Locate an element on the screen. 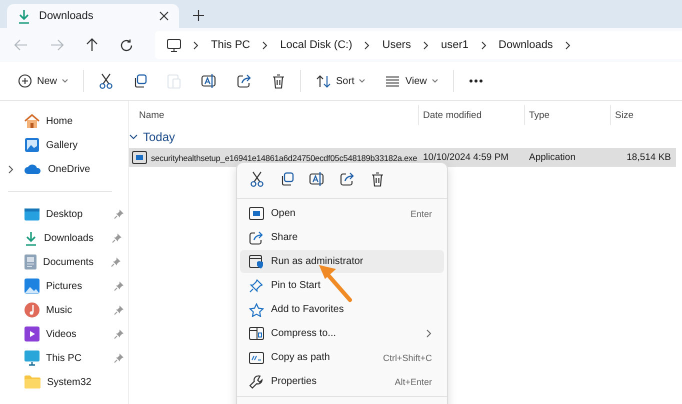 The image size is (682, 404). file-name: securityhealthsetup_e16941e14861a6d24750ecdf05c548189b33182a.exe is located at coordinates (284, 157).